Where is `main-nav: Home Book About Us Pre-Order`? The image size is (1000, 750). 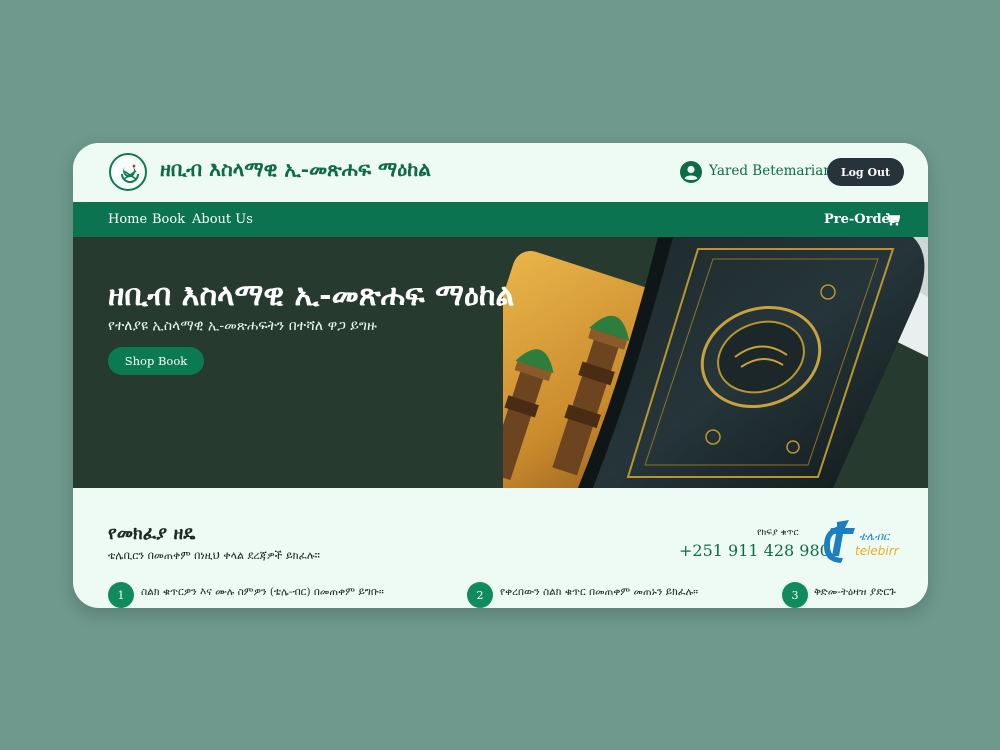 main-nav: Home Book About Us Pre-Order is located at coordinates (500, 219).